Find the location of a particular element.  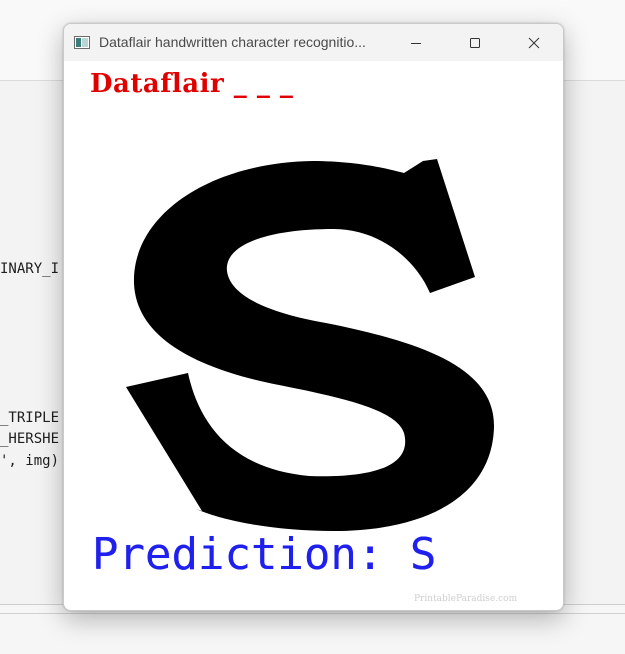

code-fragment: INARY_I is located at coordinates (30, 269).